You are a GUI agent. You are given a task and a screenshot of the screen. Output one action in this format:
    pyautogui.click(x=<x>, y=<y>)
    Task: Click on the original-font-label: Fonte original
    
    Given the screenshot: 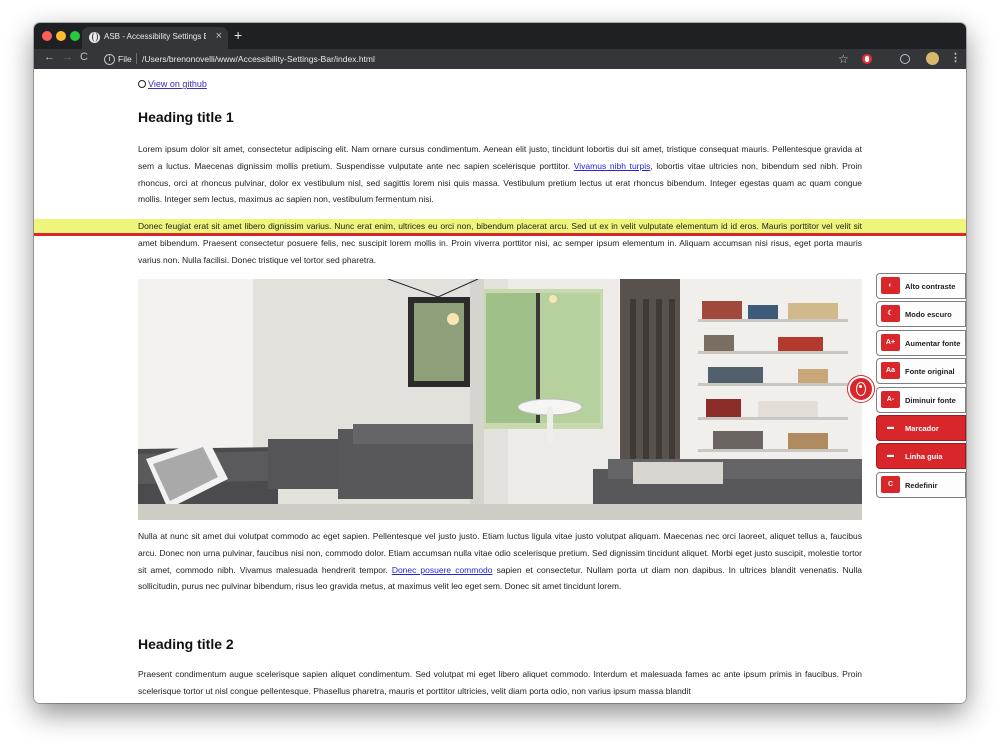 What is the action you would take?
    pyautogui.click(x=930, y=372)
    